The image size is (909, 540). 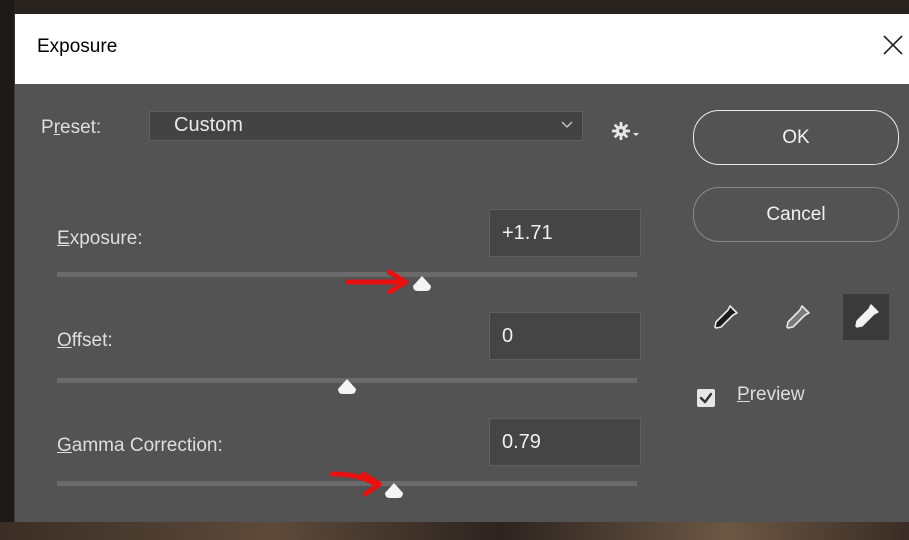 I want to click on exposure-slider-thumb, so click(x=422, y=284).